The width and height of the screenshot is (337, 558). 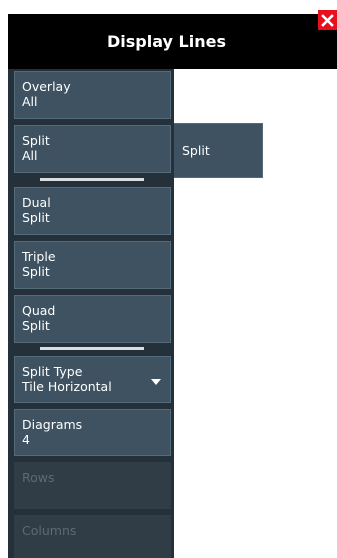 I want to click on title-bar: Display Lines, so click(x=172, y=41).